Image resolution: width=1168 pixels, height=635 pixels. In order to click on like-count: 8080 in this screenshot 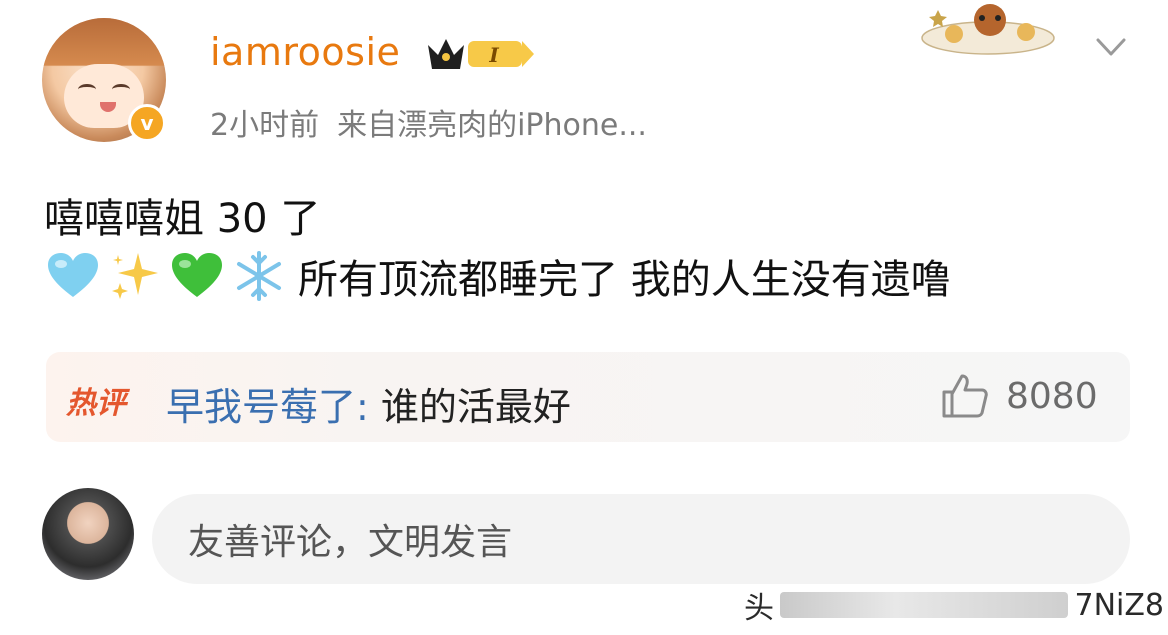, I will do `click(1052, 396)`.